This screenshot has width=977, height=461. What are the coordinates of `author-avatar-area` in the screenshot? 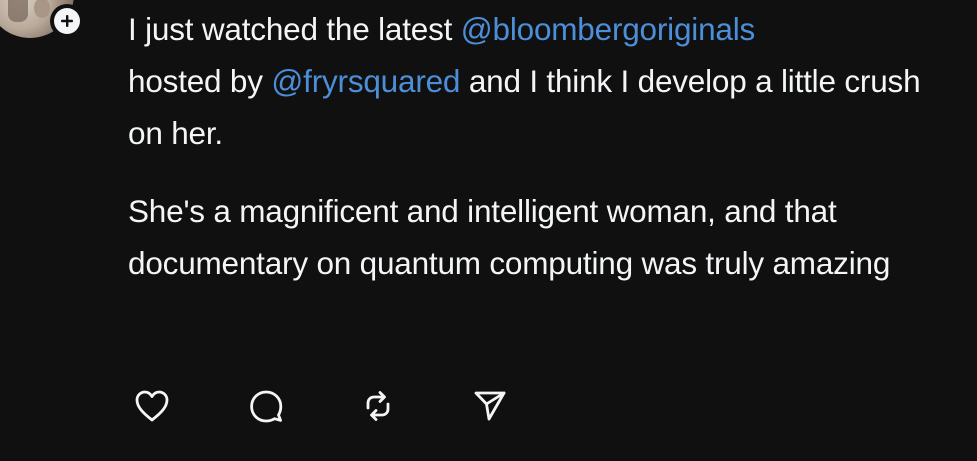 It's located at (48, 20).